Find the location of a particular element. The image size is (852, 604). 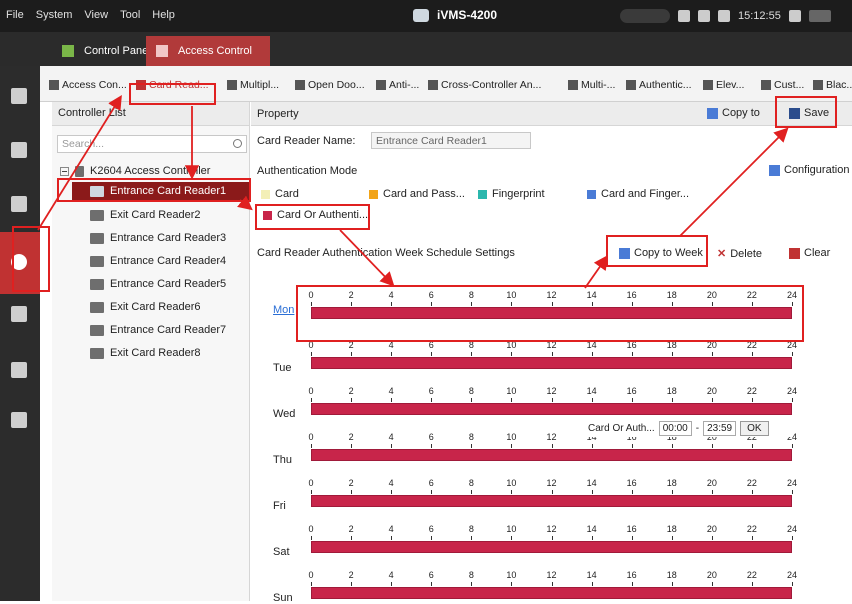

end-time-input: 23:59 is located at coordinates (720, 428).